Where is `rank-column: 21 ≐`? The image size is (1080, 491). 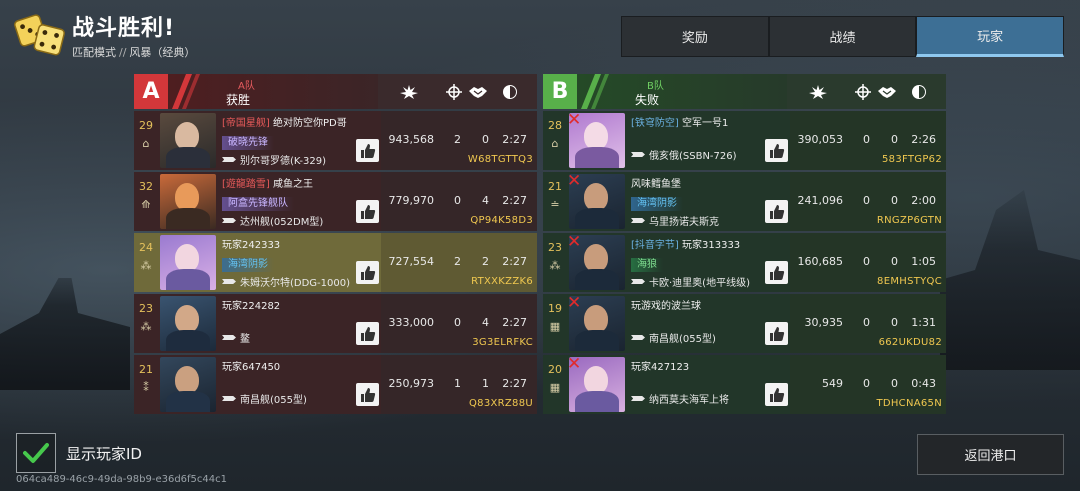
rank-column: 21 ≐ is located at coordinates (555, 201).